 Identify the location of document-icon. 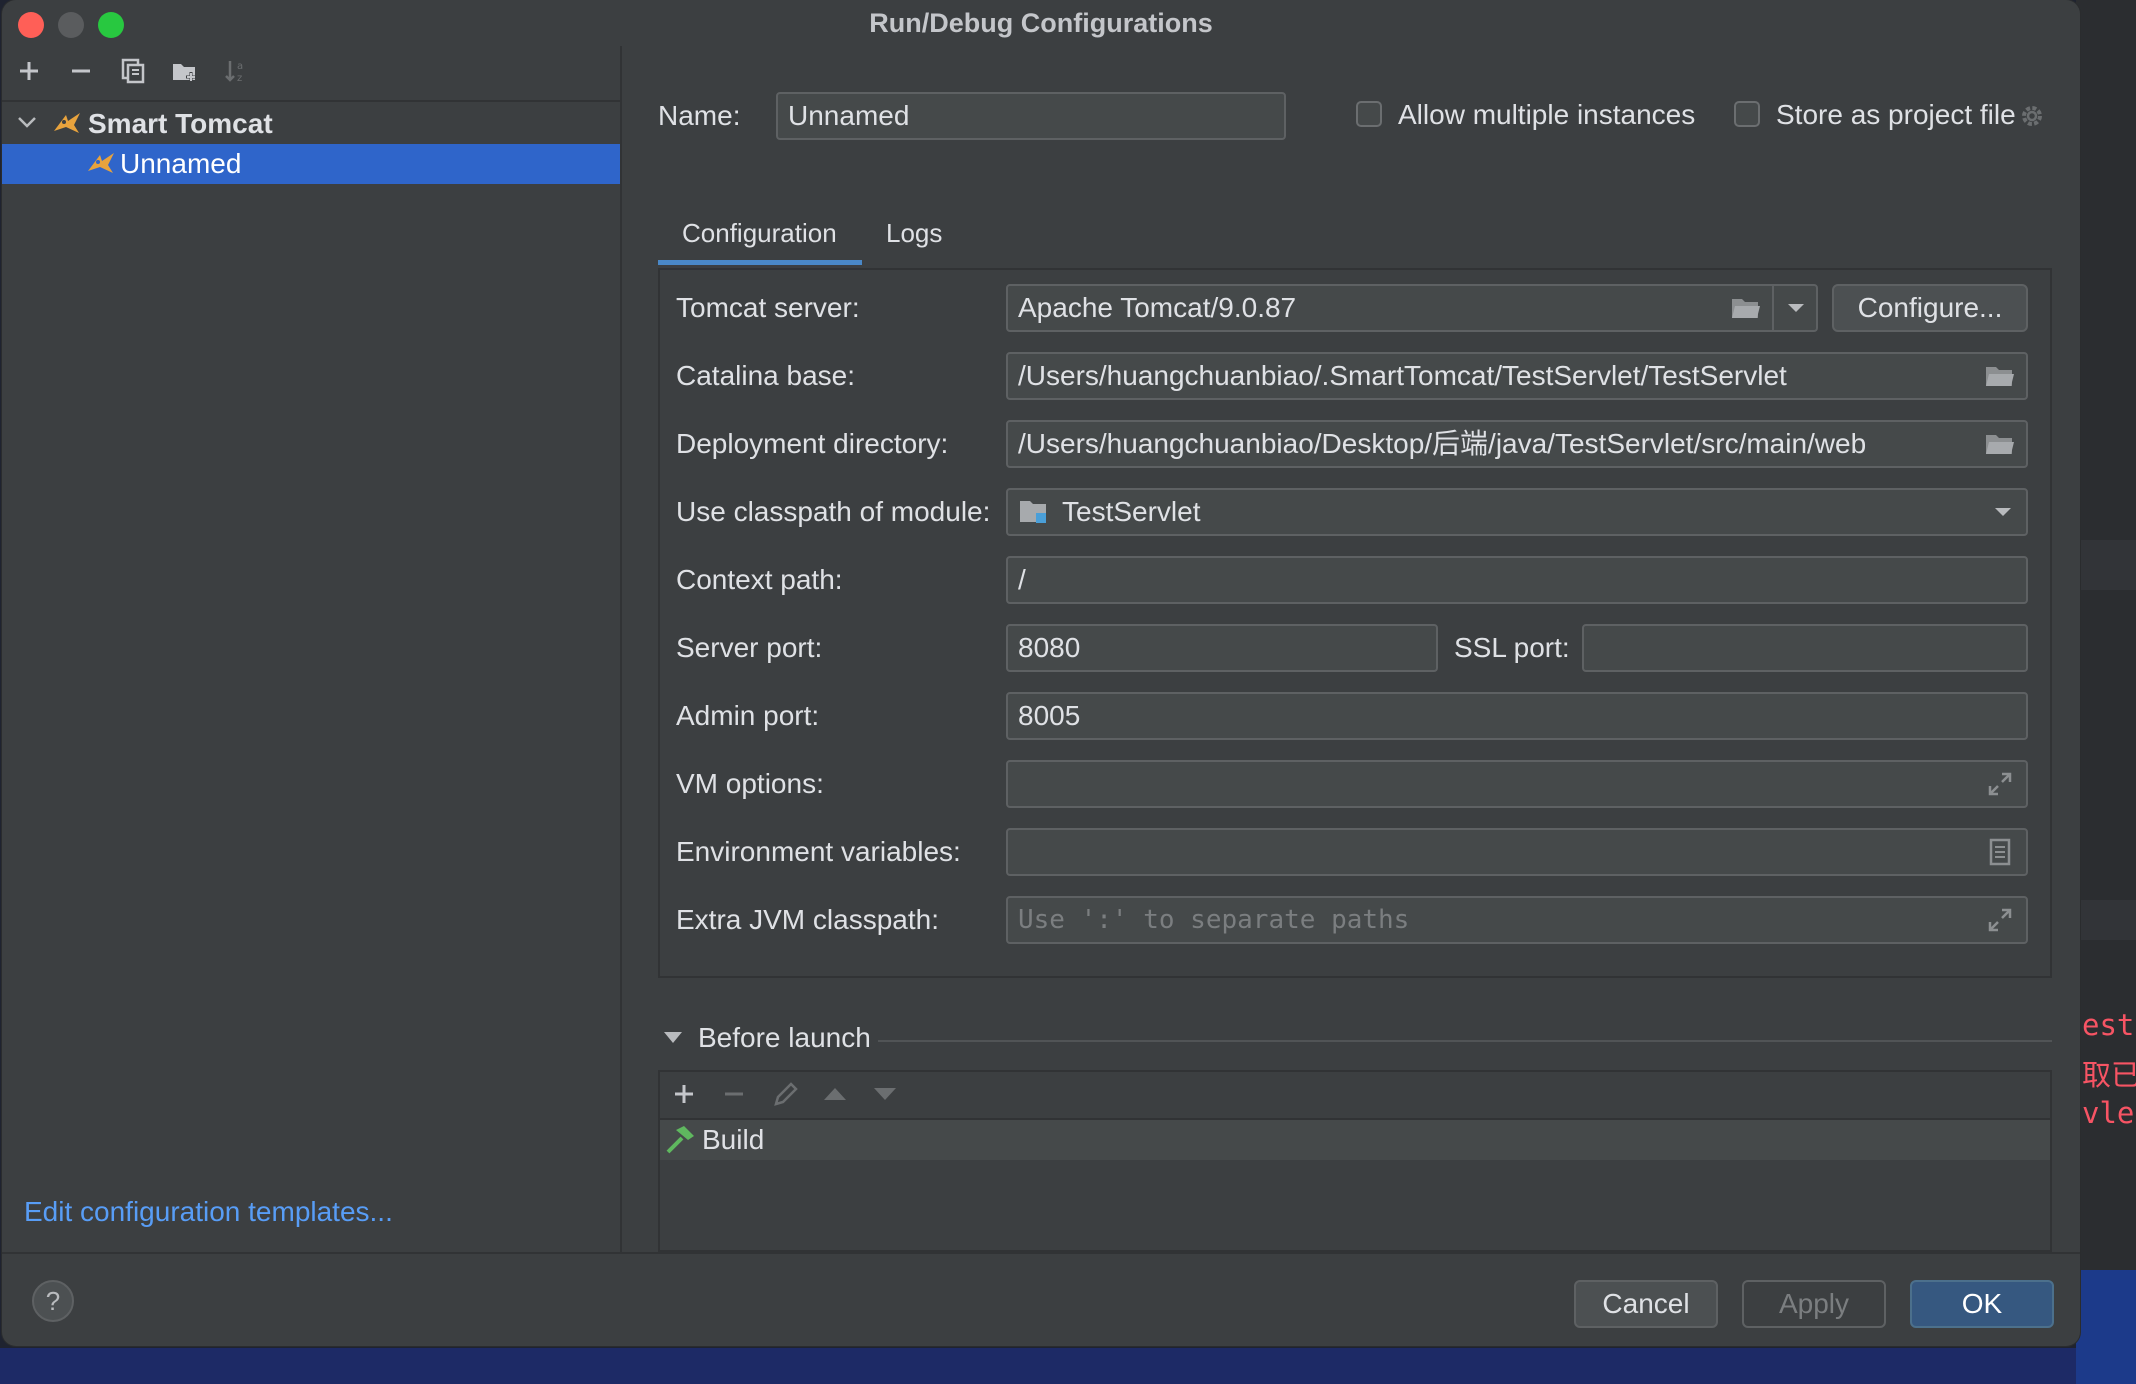
(2000, 852).